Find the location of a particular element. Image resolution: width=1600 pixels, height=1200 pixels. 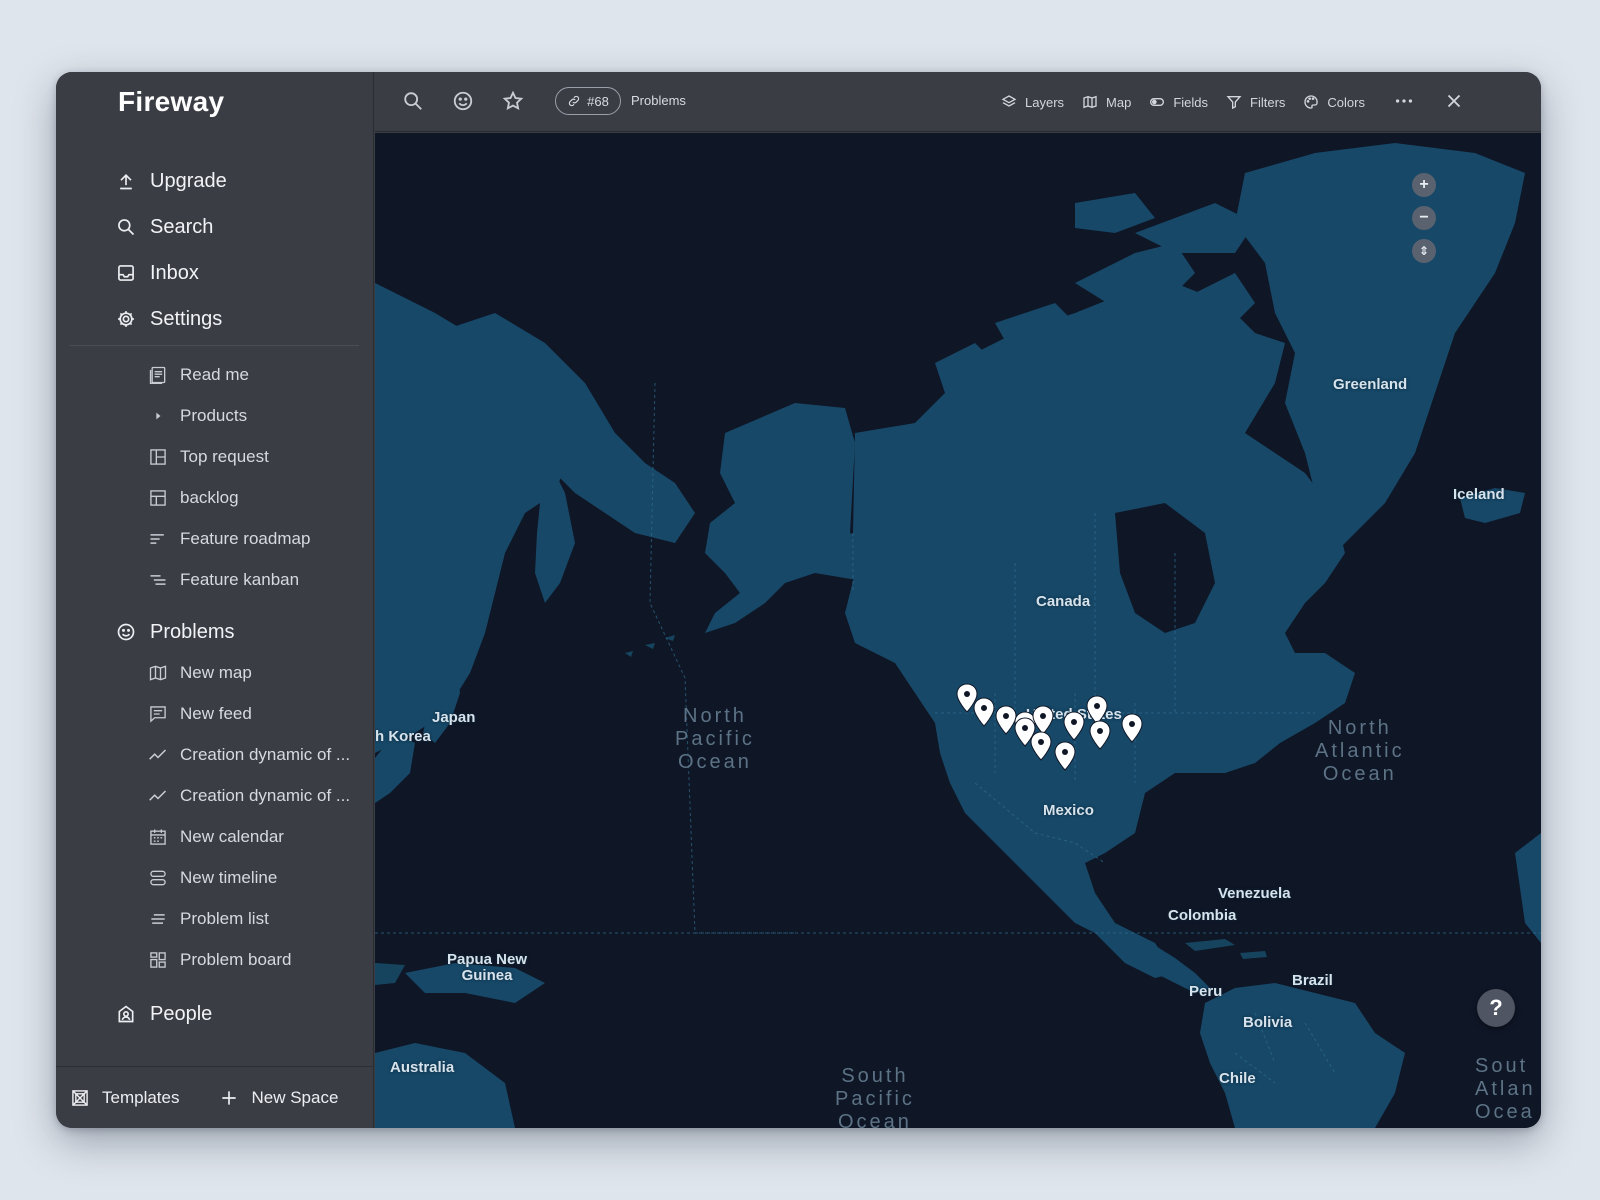

map-button: Map is located at coordinates (1106, 102).